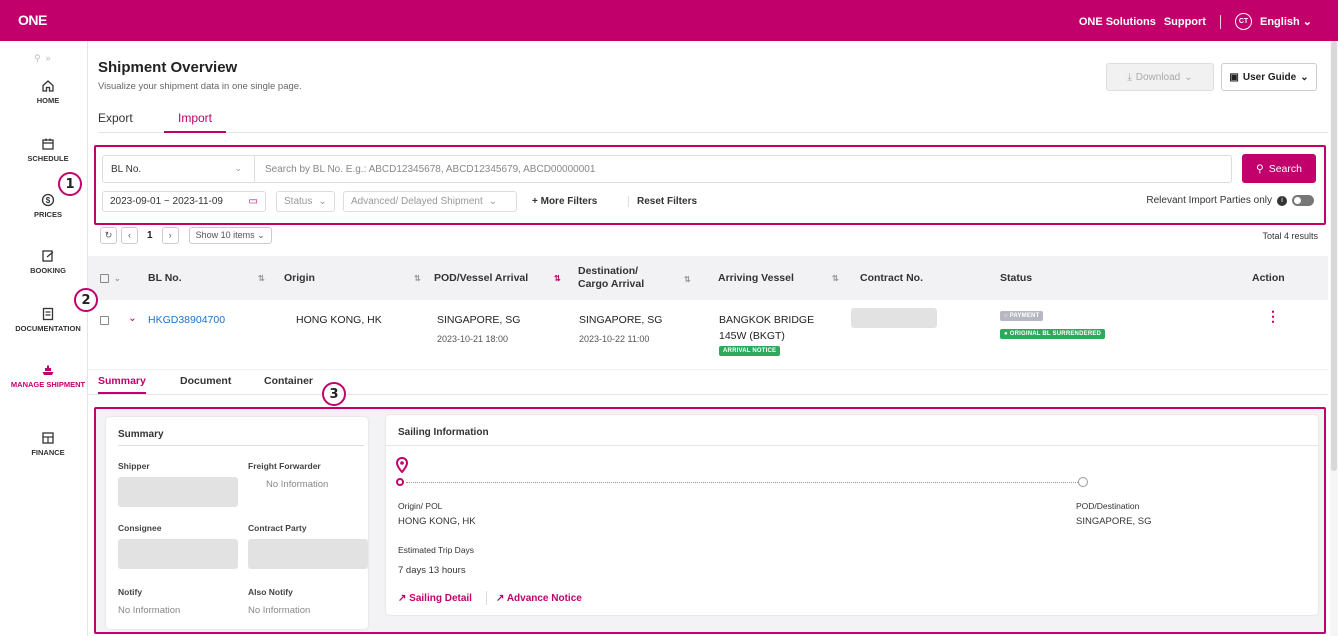 The width and height of the screenshot is (1338, 636). I want to click on sidebar-item-finance: FINANCE, so click(48, 444).